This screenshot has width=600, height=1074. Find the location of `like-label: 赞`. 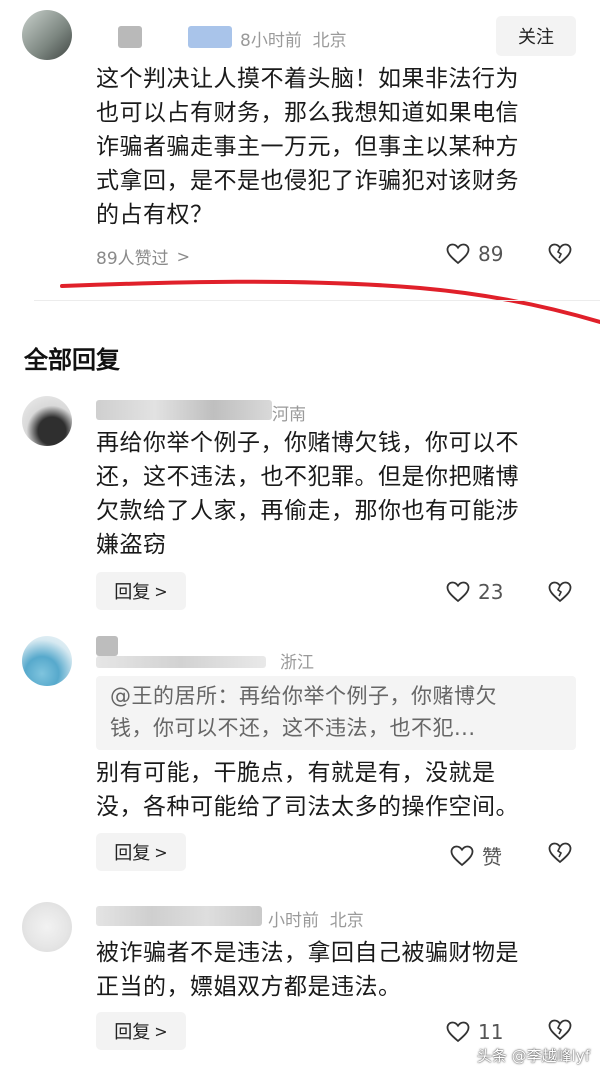

like-label: 赞 is located at coordinates (492, 857).